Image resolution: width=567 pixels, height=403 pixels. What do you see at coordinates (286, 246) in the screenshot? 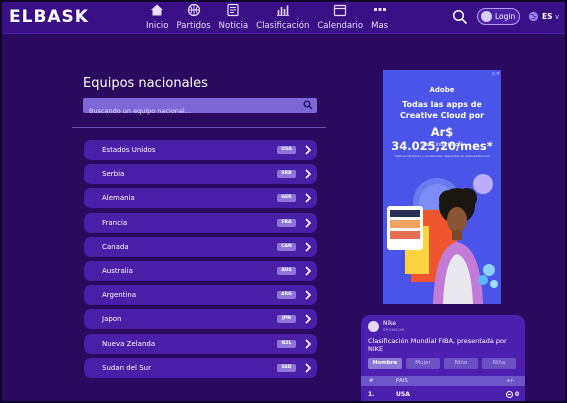
I see `team-code-badge: CAN` at bounding box center [286, 246].